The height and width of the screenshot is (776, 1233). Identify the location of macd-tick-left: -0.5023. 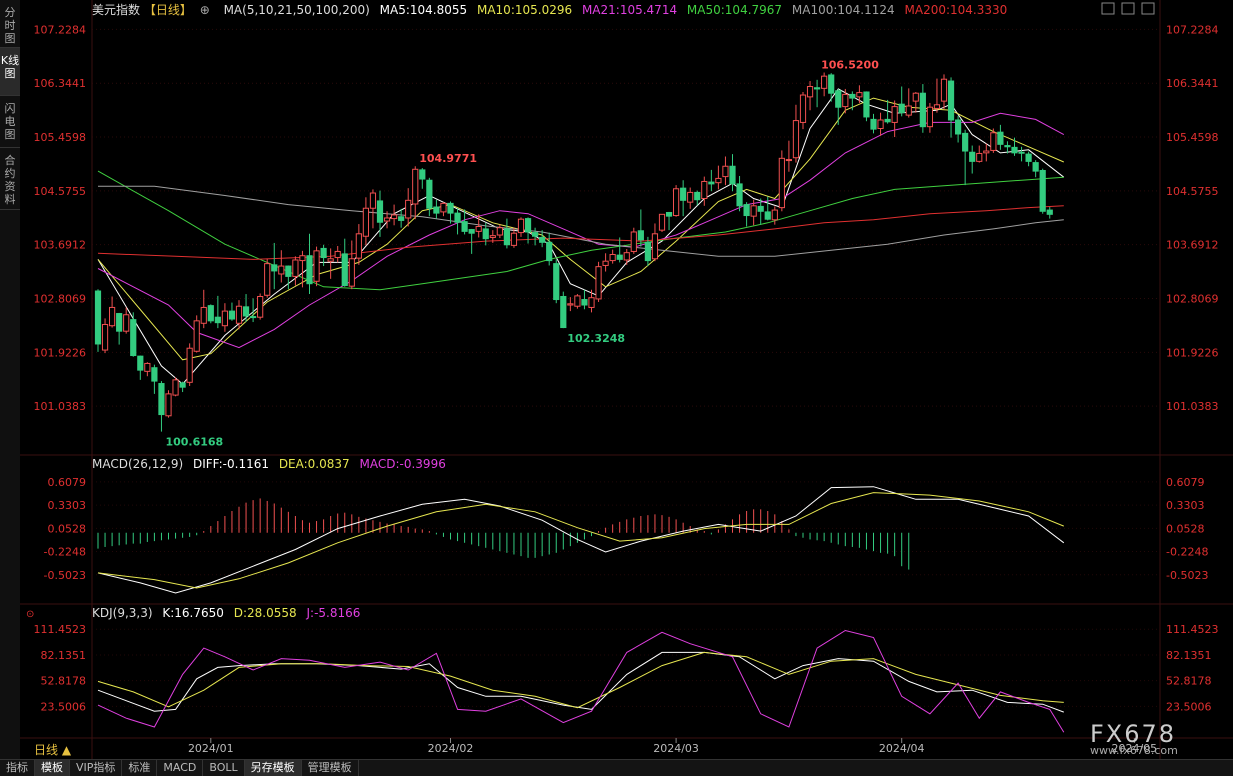
(65, 575).